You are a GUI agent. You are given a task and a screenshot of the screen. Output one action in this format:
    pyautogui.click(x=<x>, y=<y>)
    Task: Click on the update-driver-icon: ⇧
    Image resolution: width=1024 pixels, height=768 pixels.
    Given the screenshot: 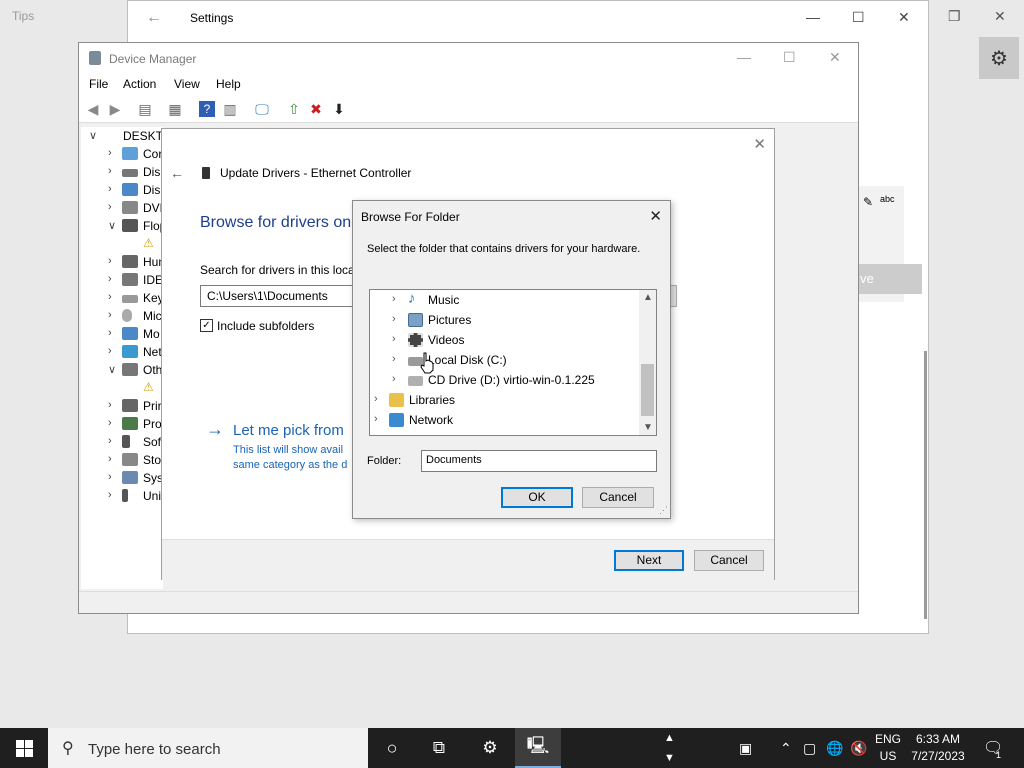 What is the action you would take?
    pyautogui.click(x=294, y=109)
    